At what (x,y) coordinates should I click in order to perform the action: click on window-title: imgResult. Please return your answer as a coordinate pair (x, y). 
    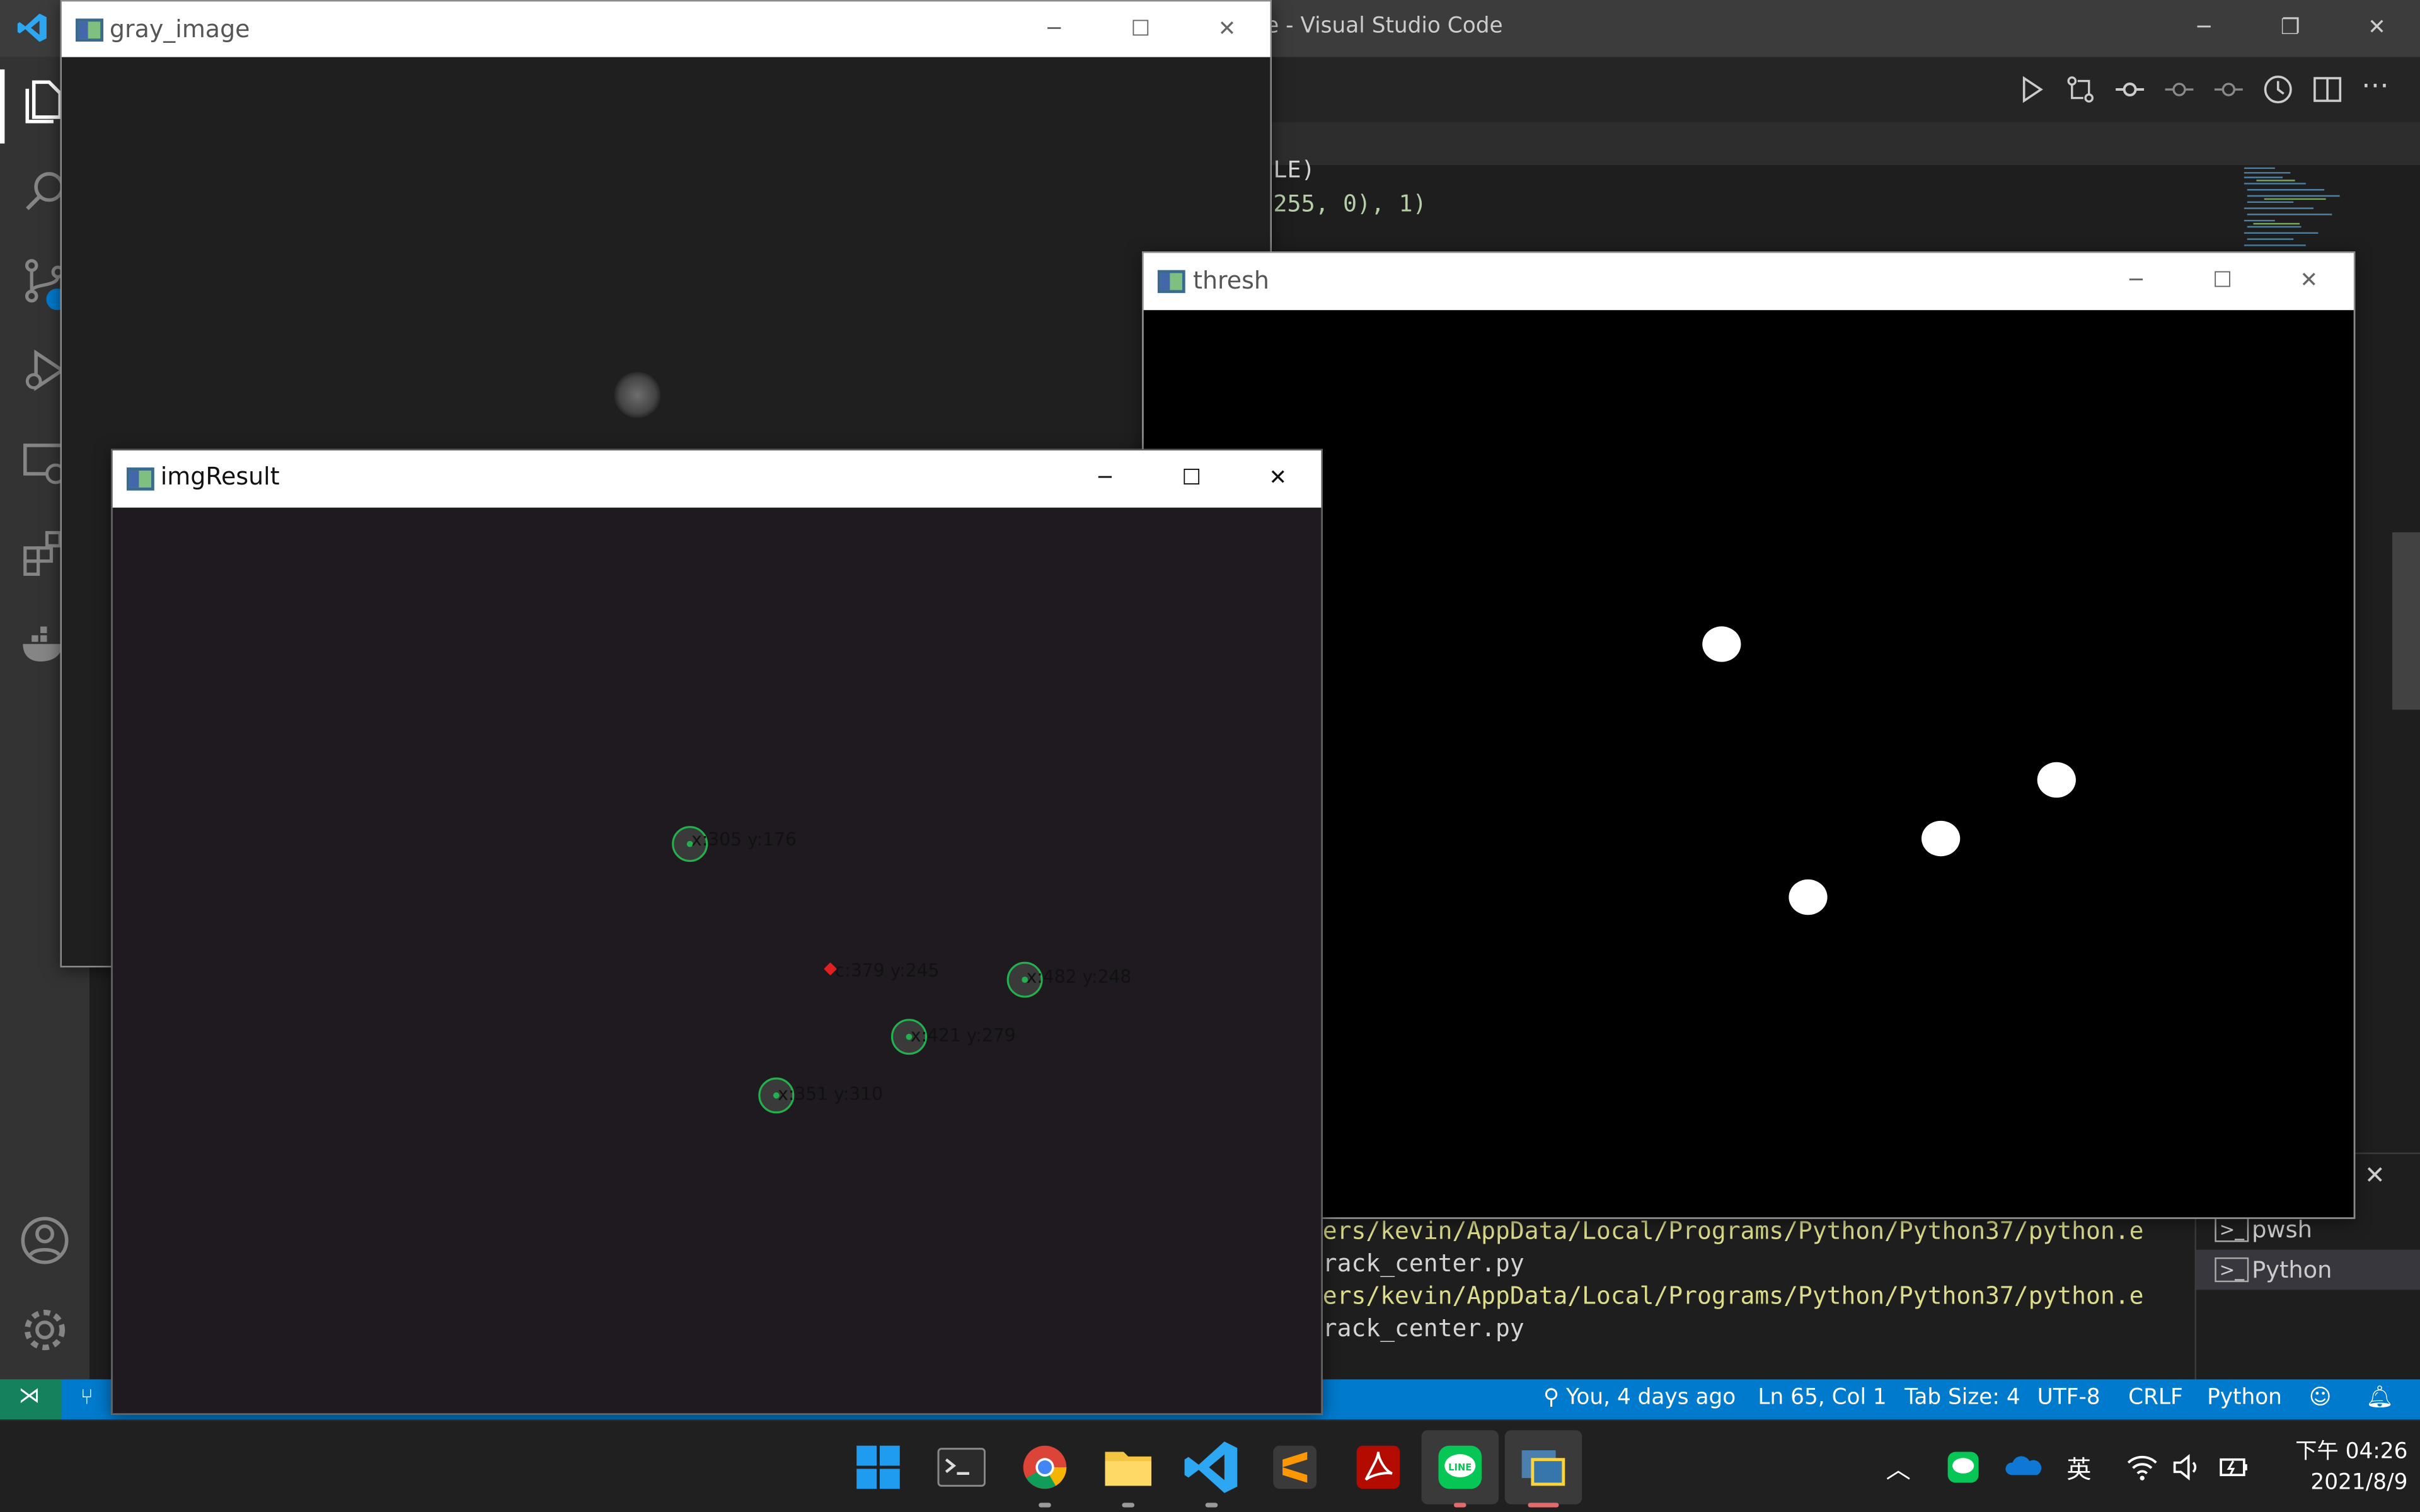
    Looking at the image, I should click on (220, 476).